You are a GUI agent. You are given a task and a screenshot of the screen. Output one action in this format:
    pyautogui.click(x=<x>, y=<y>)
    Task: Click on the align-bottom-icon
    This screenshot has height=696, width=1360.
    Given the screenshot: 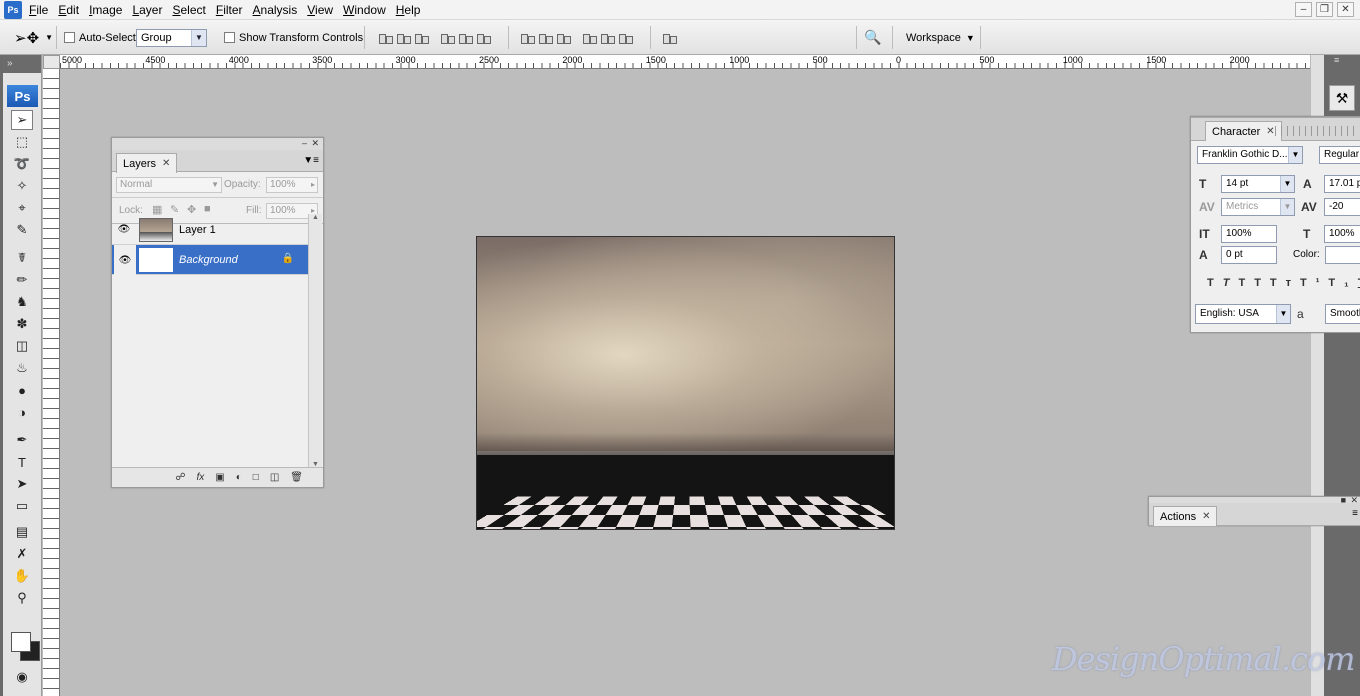 What is the action you would take?
    pyautogui.click(x=421, y=38)
    